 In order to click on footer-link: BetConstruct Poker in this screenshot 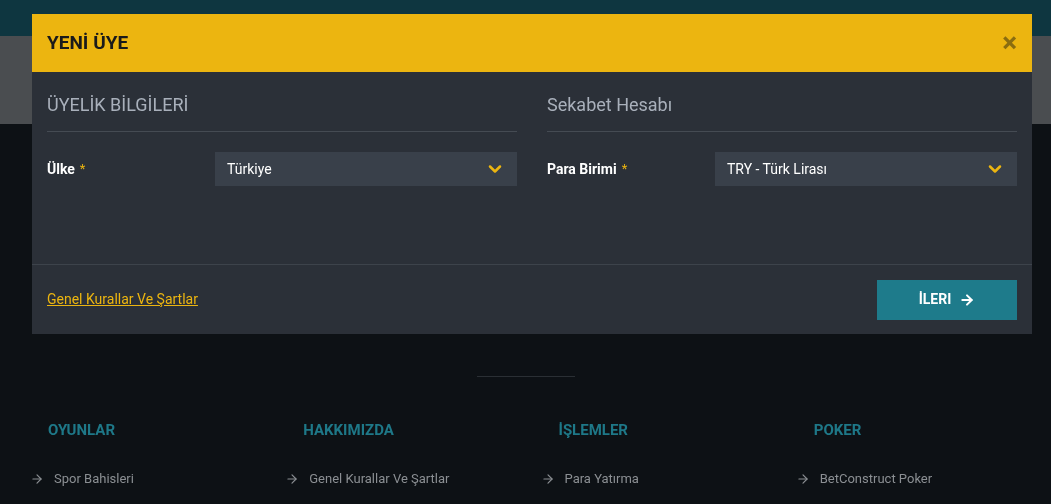, I will do `click(923, 479)`.